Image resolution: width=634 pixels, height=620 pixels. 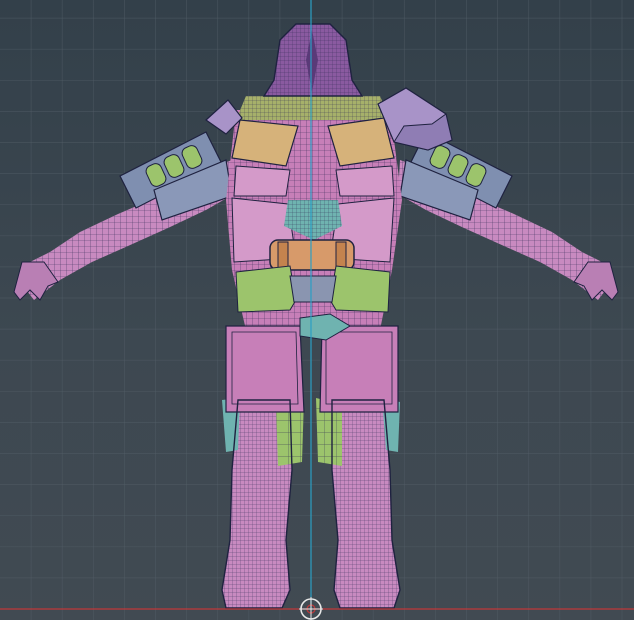 What do you see at coordinates (313, 108) in the screenshot?
I see `collar` at bounding box center [313, 108].